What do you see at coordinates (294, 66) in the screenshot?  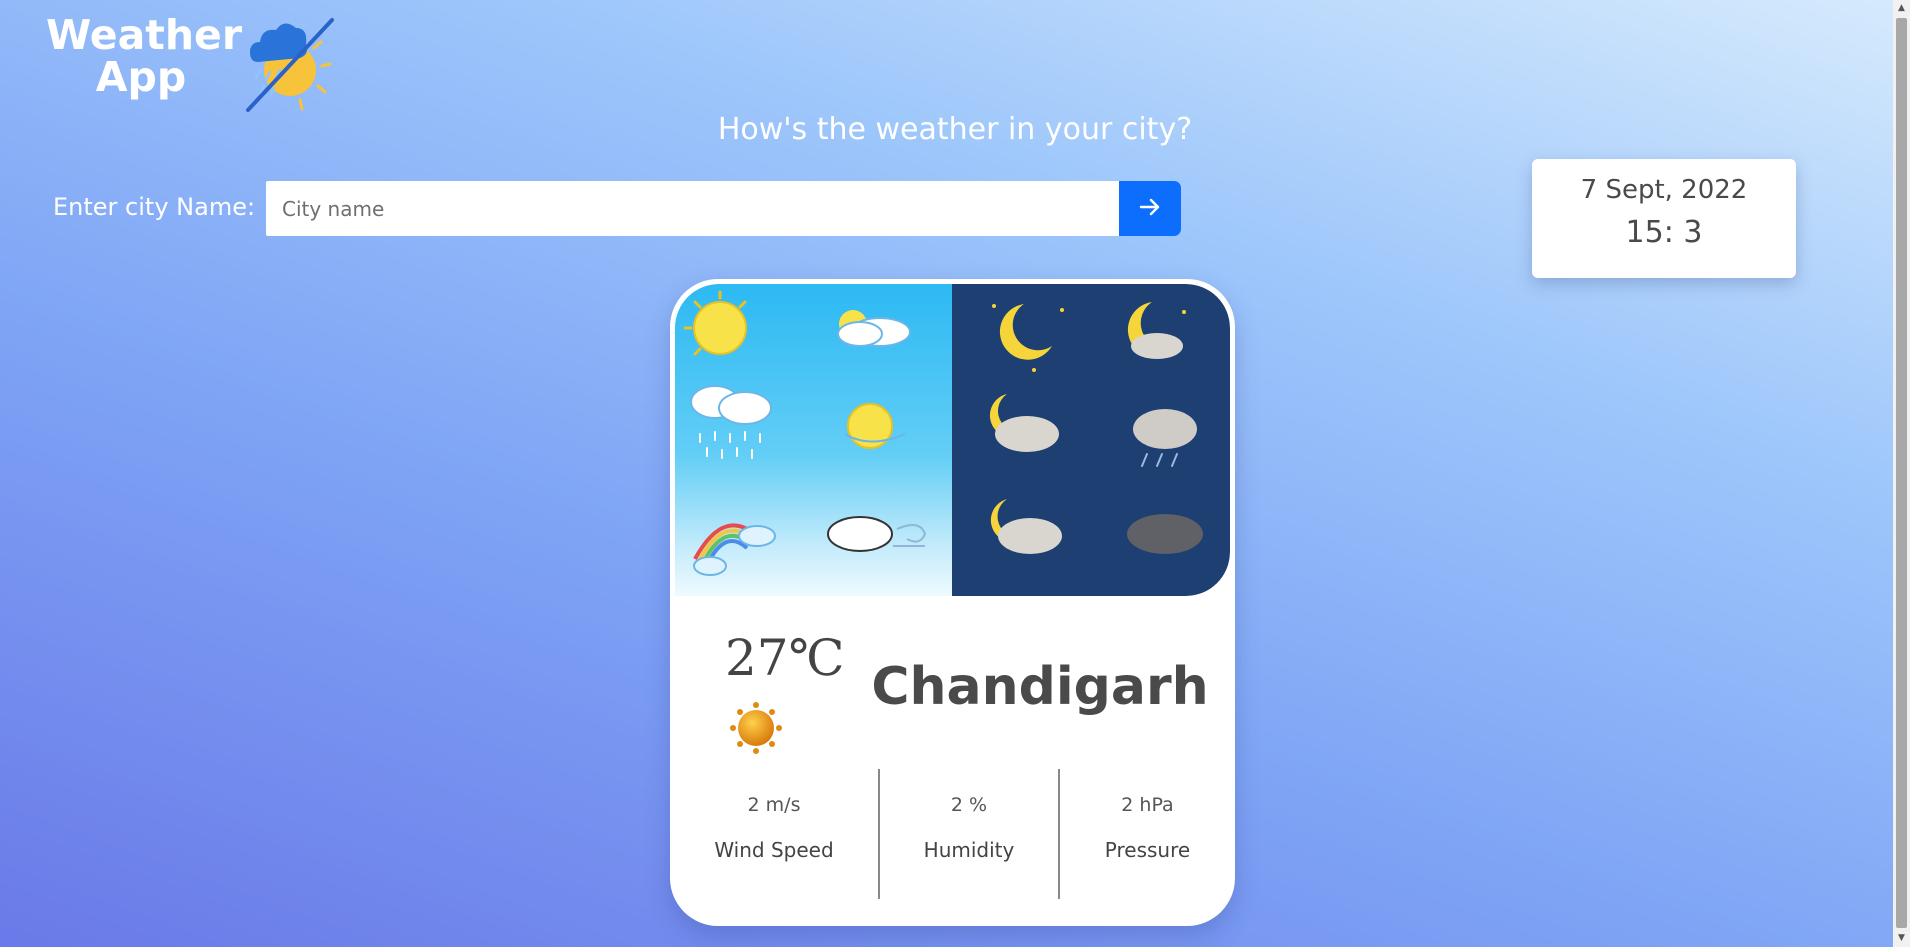 I see `rain-sun-logo-icon` at bounding box center [294, 66].